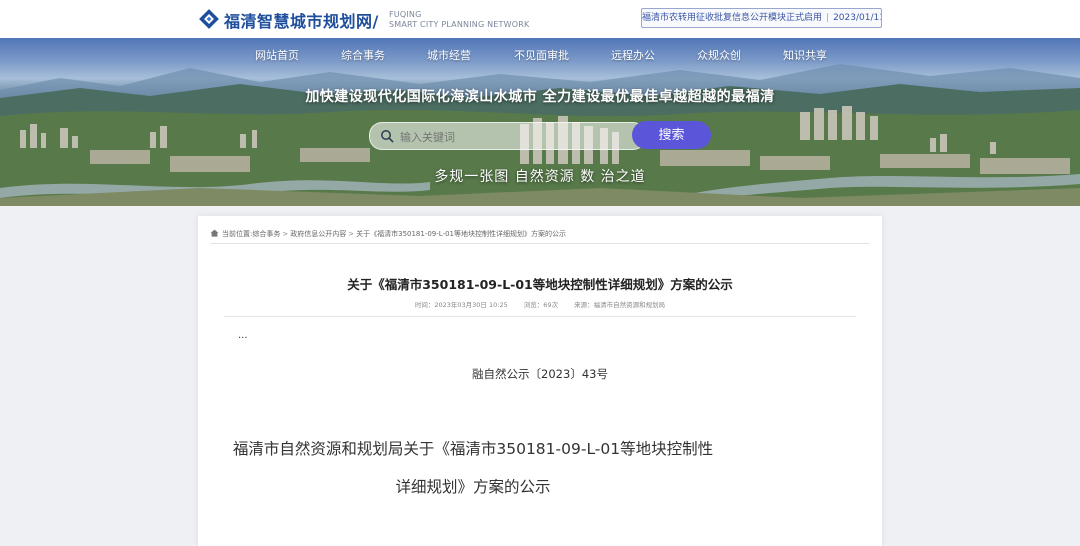  Describe the element at coordinates (387, 136) in the screenshot. I see `search-icon` at that location.